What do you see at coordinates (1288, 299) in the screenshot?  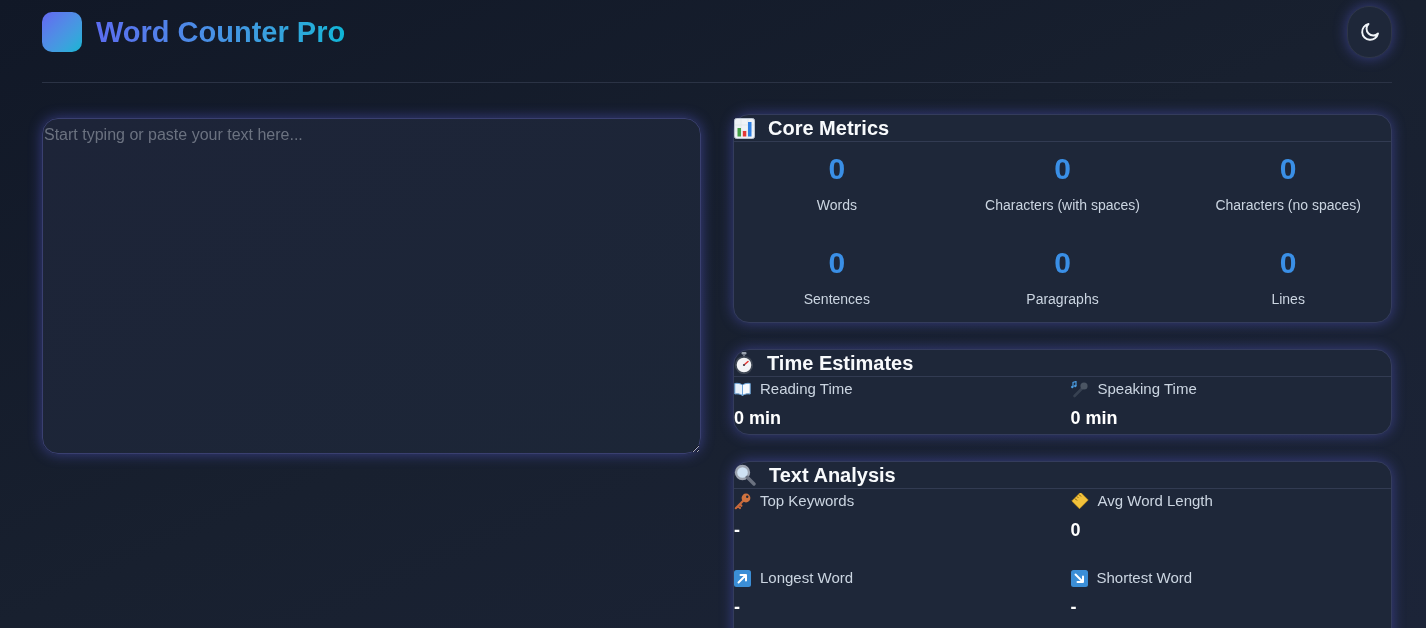 I see `metric-label: Lines` at bounding box center [1288, 299].